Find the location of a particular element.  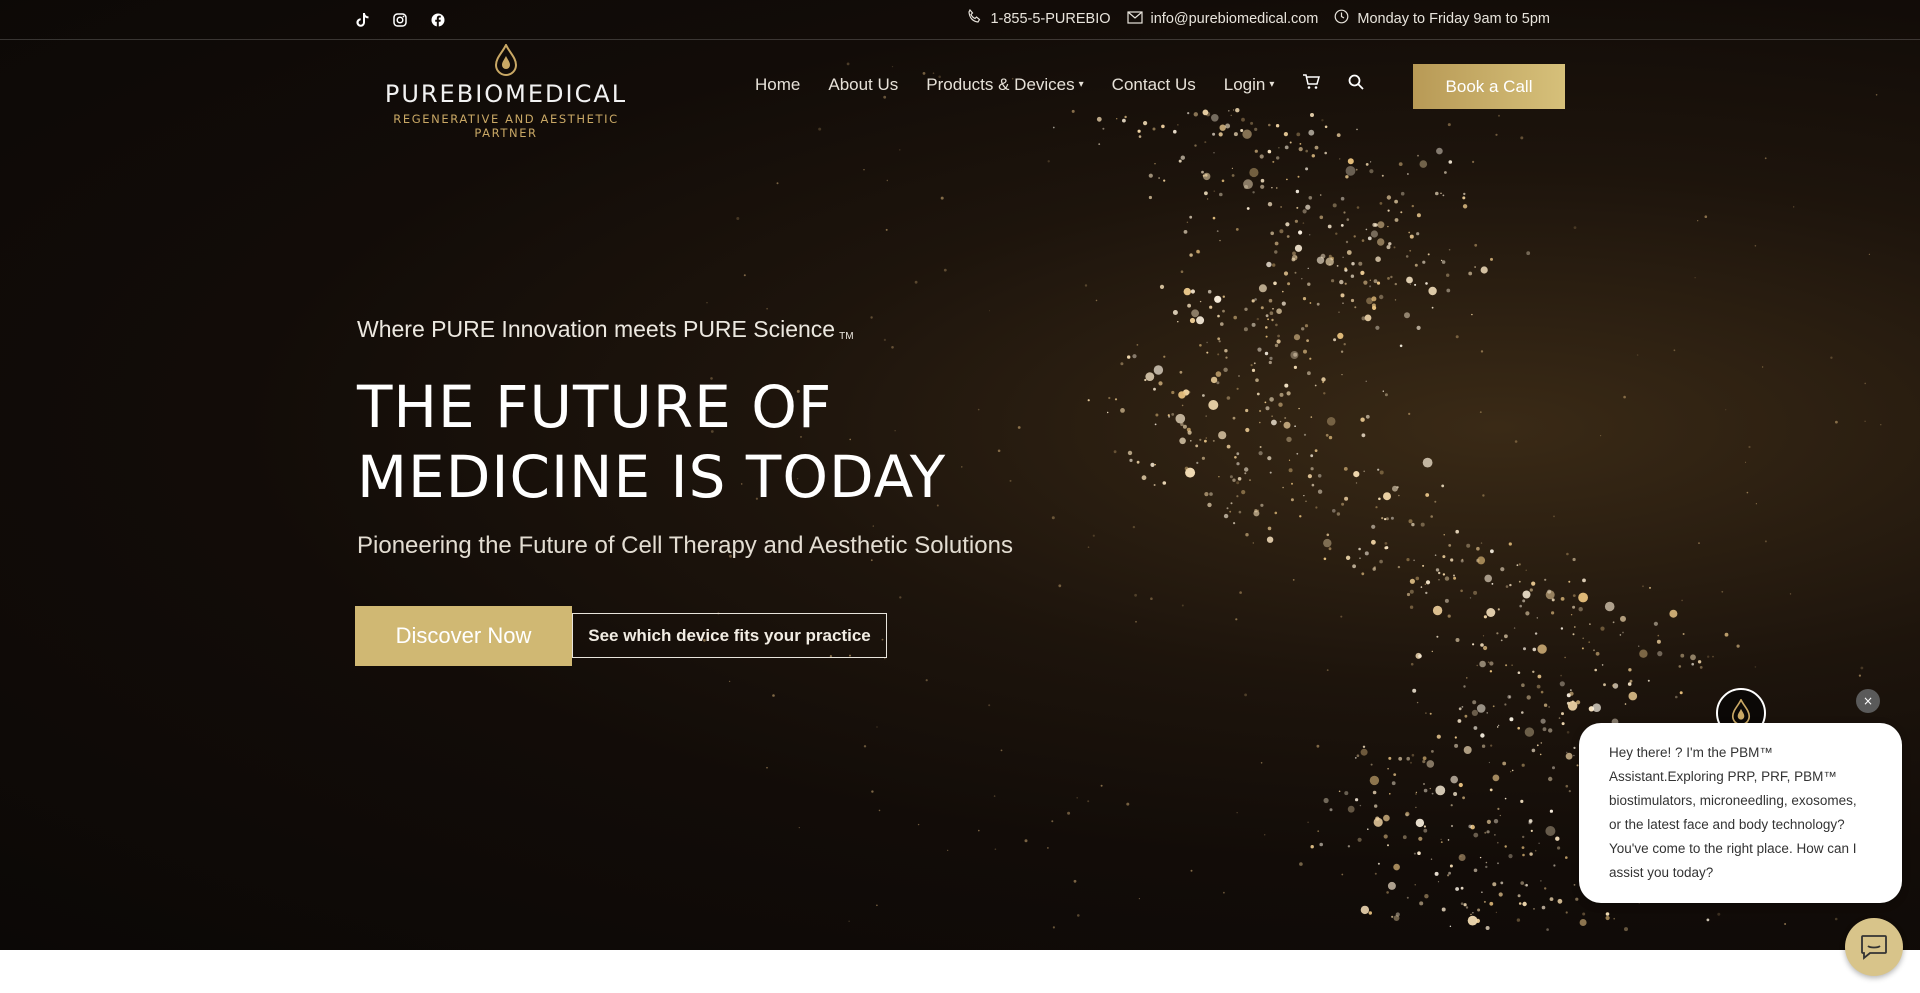

chat-launcher-button is located at coordinates (1874, 947).